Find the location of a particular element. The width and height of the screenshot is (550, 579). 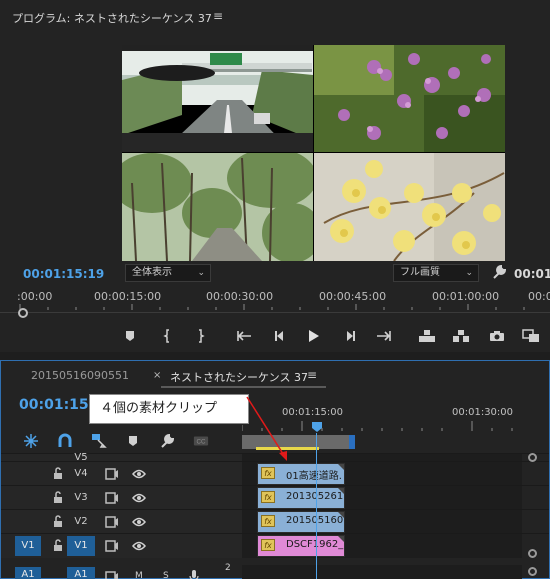

scroll-handle is located at coordinates (532, 571).